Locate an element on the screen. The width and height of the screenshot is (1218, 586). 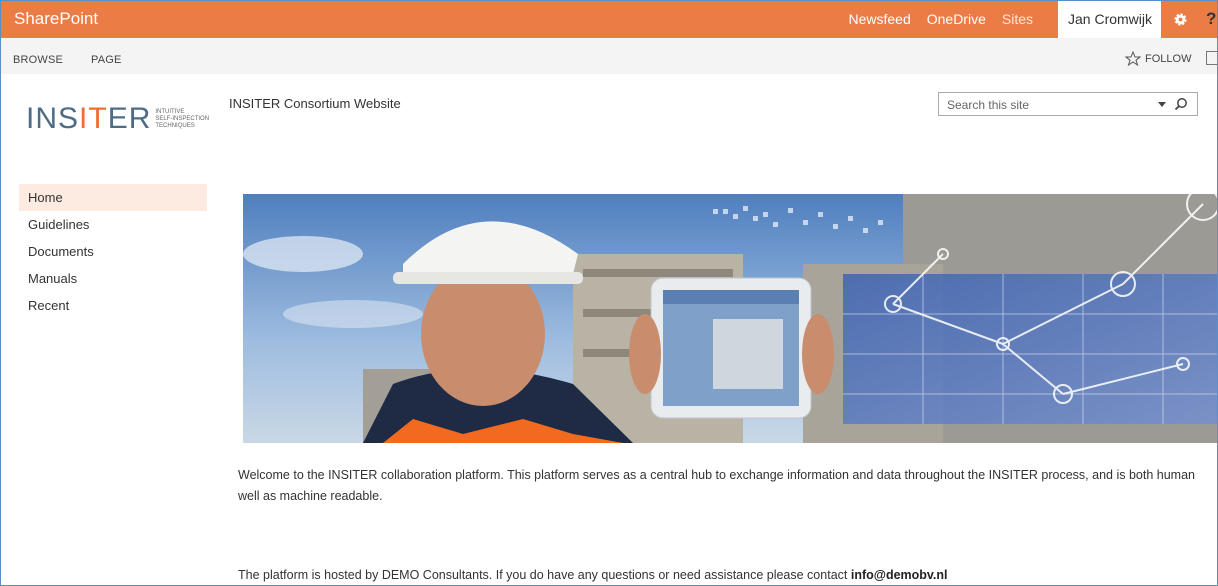
user-menu: Jan Cromwijk is located at coordinates (1109, 30).